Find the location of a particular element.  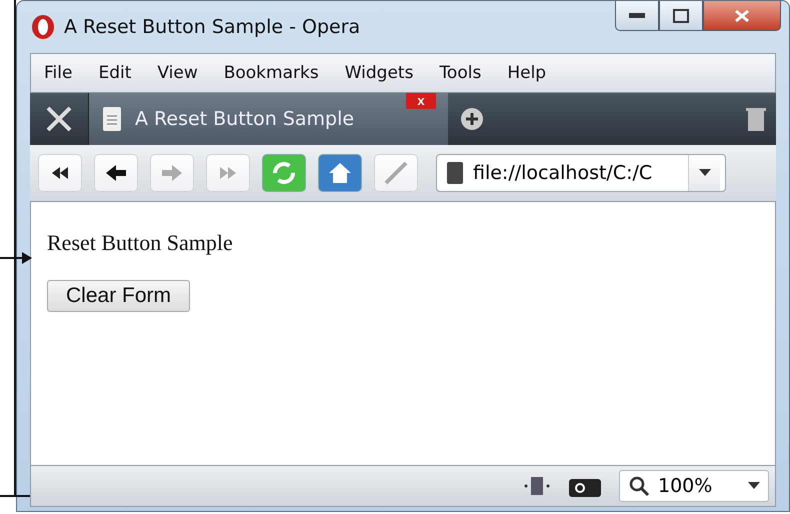

menu-item: View is located at coordinates (177, 73).